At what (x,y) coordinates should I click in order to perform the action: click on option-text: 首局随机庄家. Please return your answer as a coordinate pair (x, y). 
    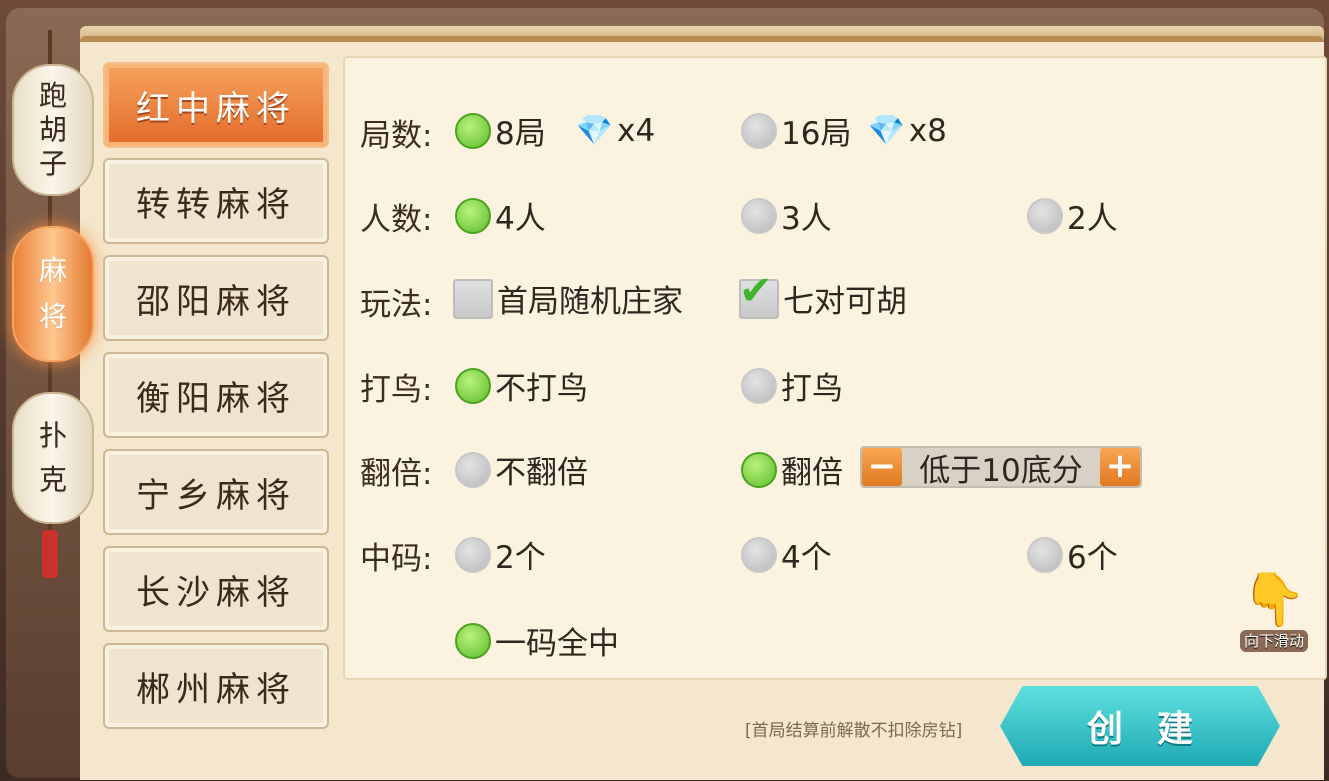
    Looking at the image, I should click on (590, 302).